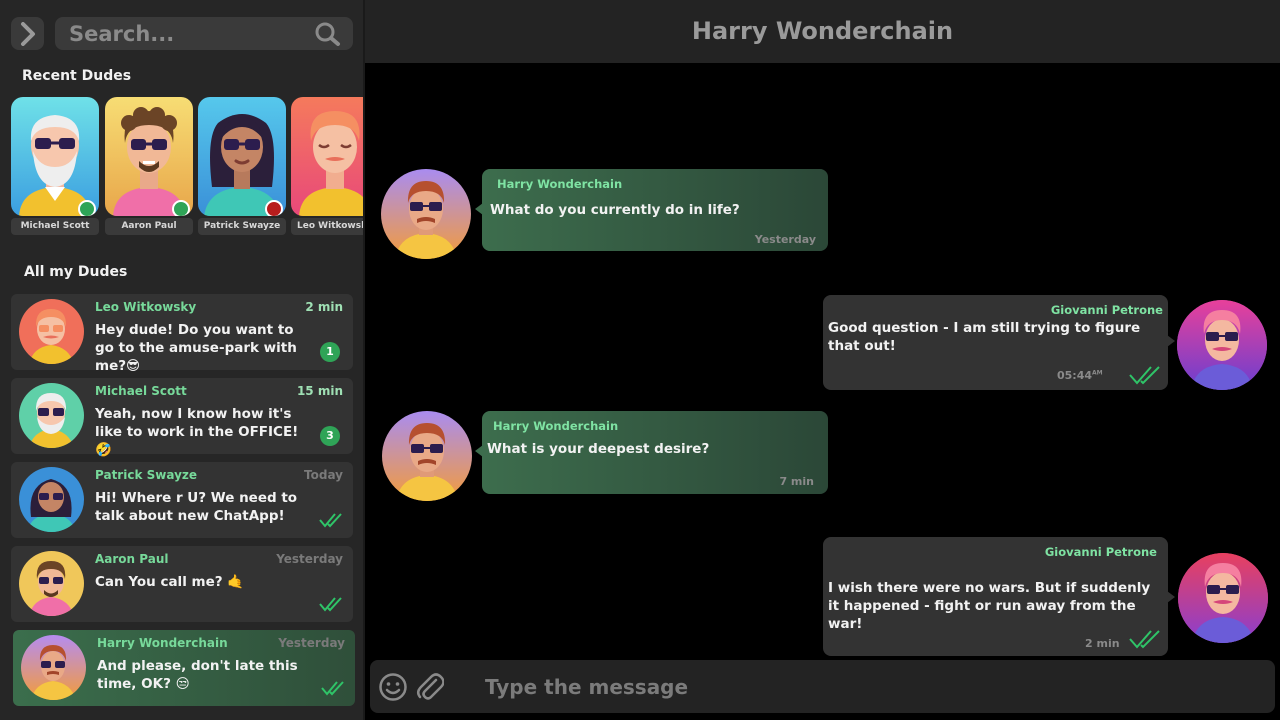  Describe the element at coordinates (55, 226) in the screenshot. I see `recent-card-name: Michael Scott` at that location.